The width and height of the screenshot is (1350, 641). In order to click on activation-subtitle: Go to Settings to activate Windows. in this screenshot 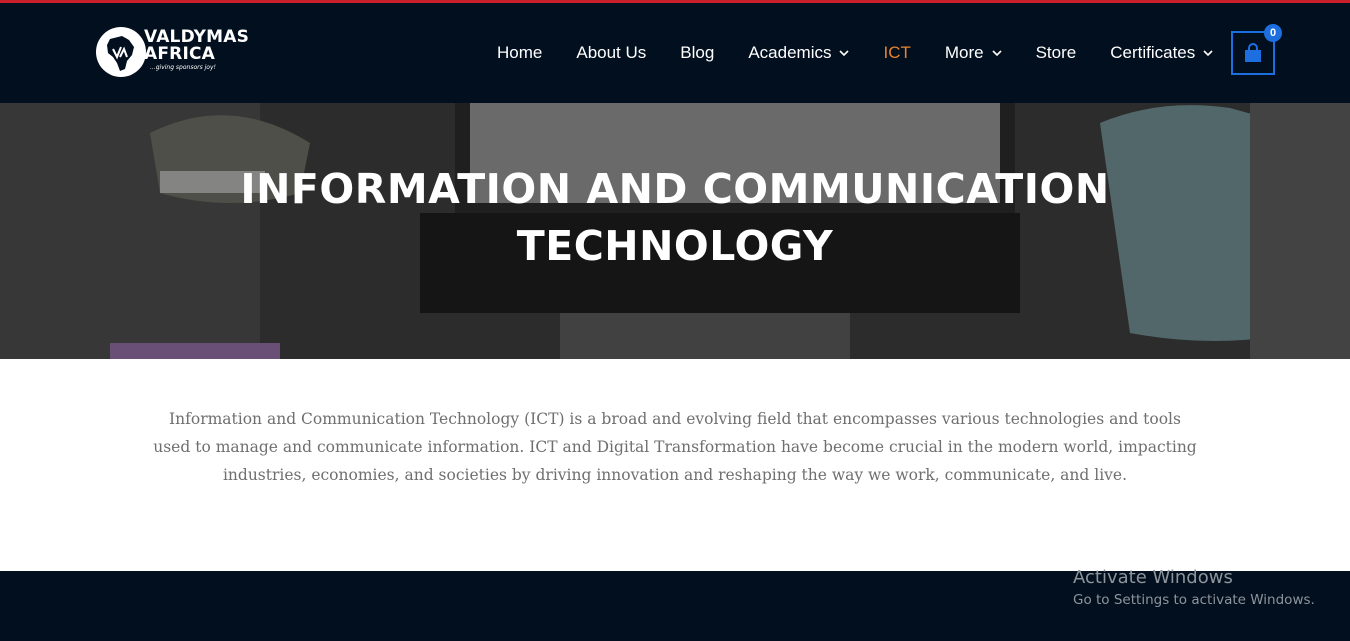, I will do `click(1194, 600)`.